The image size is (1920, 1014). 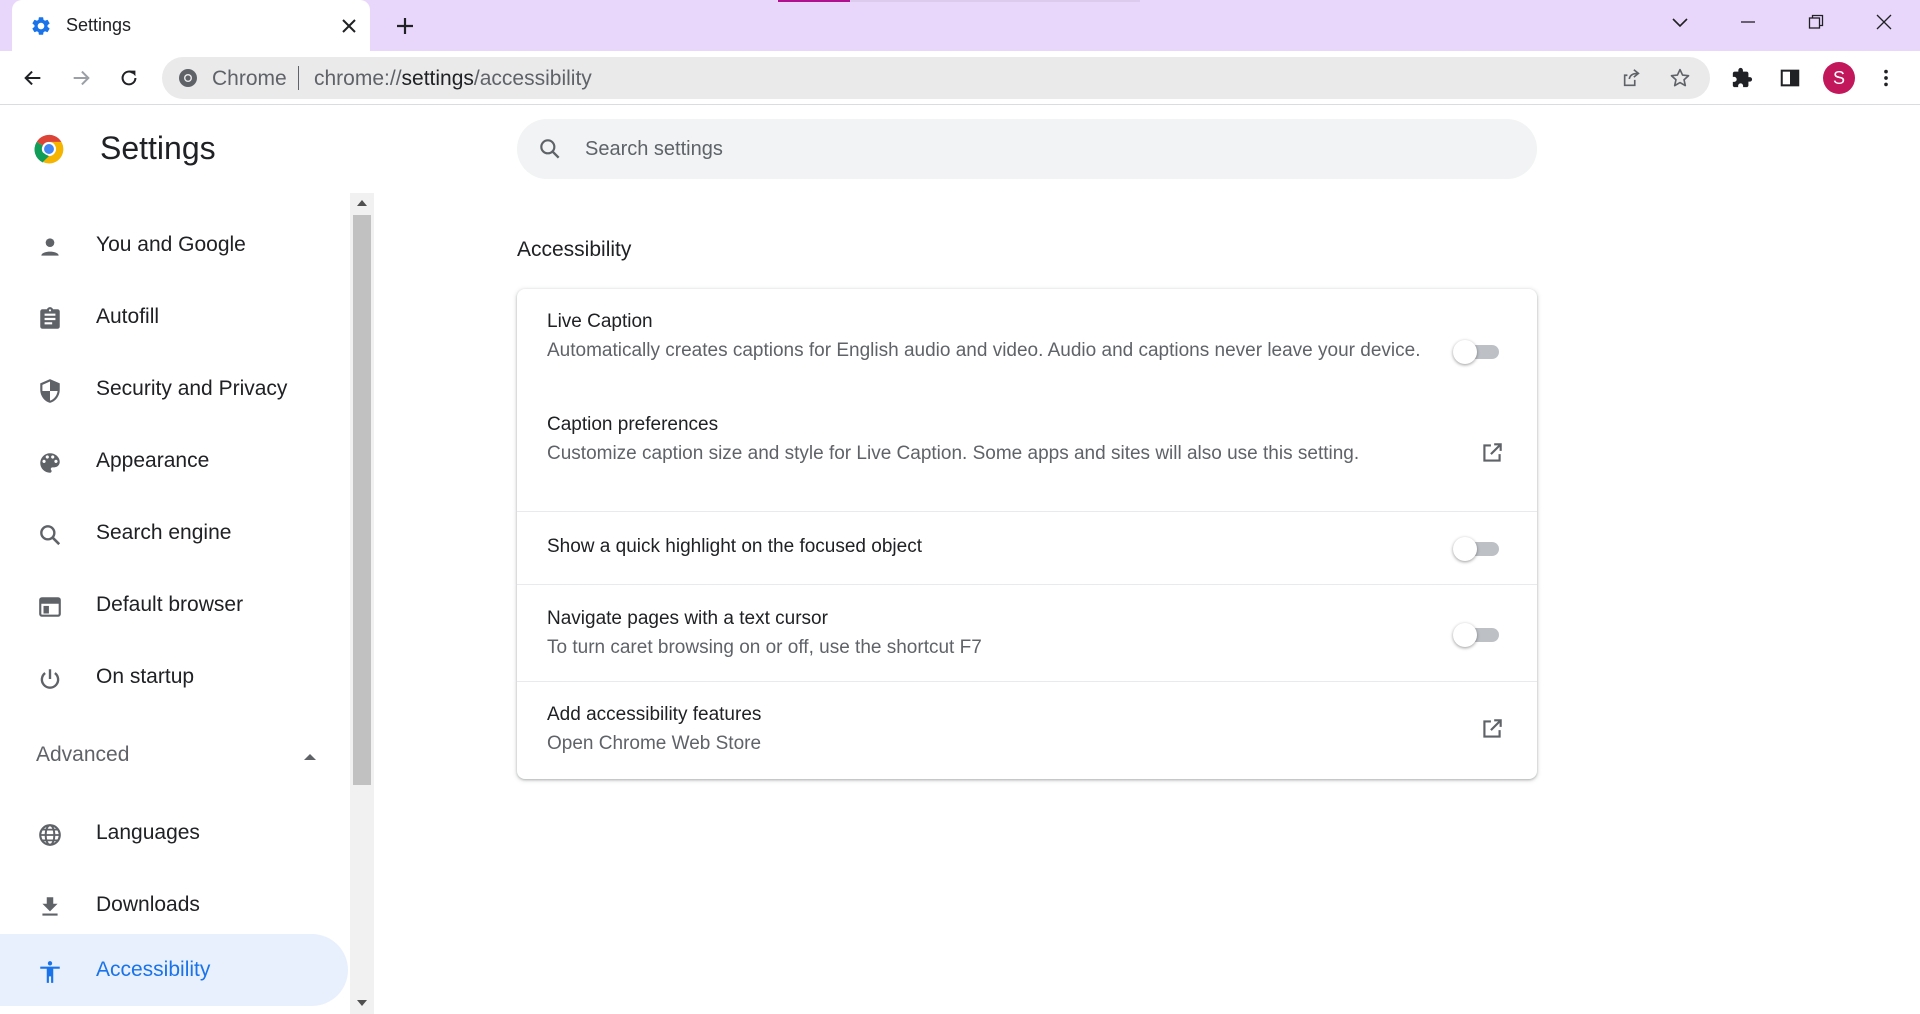 I want to click on url-host: settings, so click(x=437, y=78).